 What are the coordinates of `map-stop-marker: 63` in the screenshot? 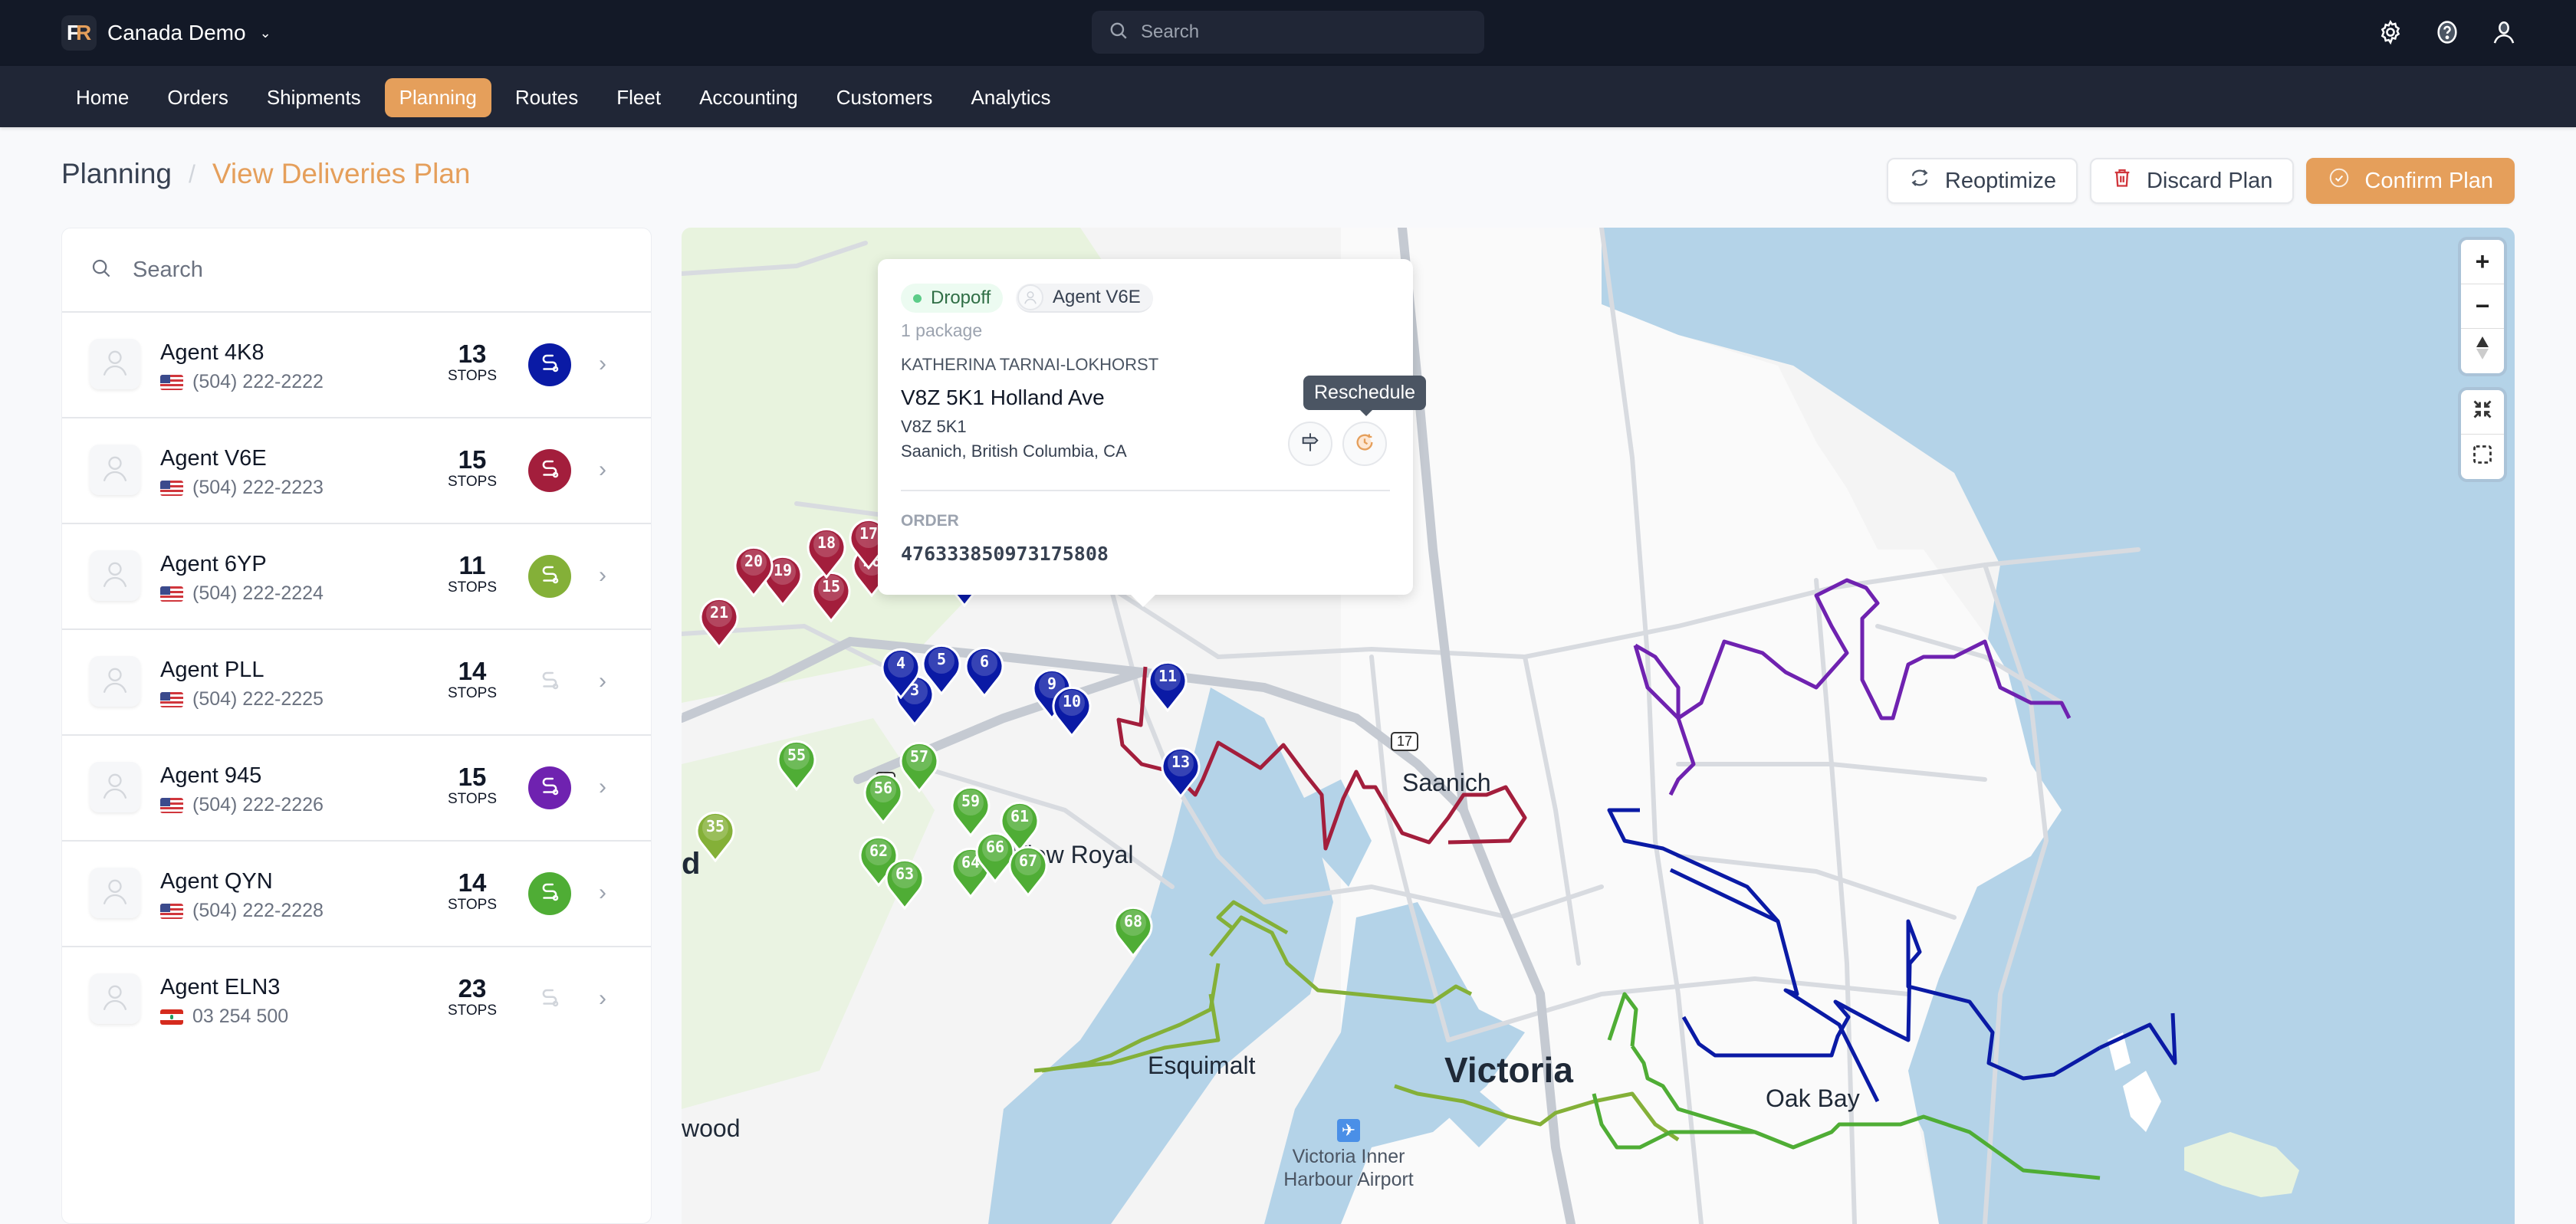 It's located at (905, 883).